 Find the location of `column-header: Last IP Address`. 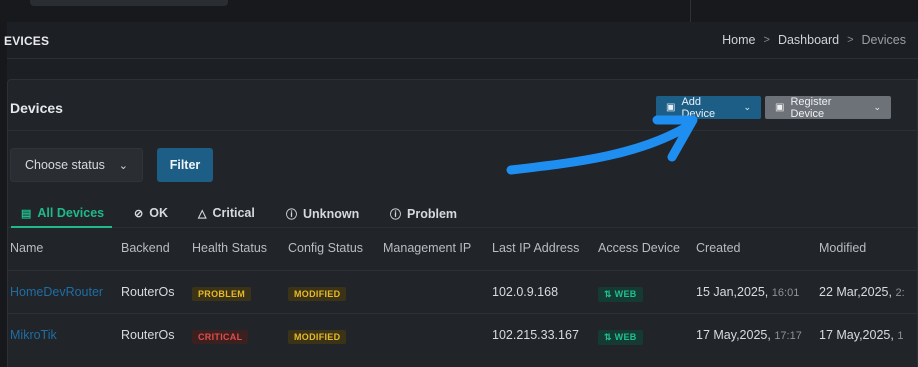

column-header: Last IP Address is located at coordinates (535, 248).